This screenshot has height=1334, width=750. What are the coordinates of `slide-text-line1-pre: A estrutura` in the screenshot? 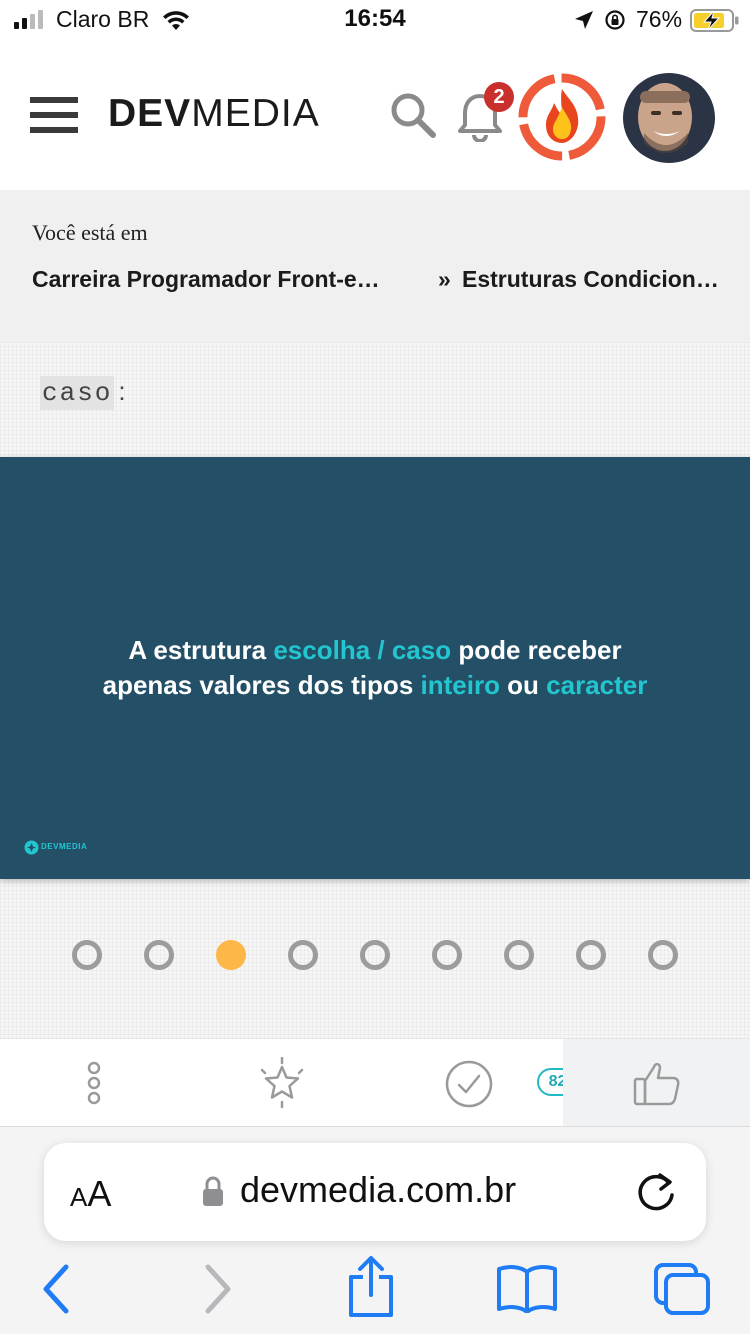 It's located at (201, 650).